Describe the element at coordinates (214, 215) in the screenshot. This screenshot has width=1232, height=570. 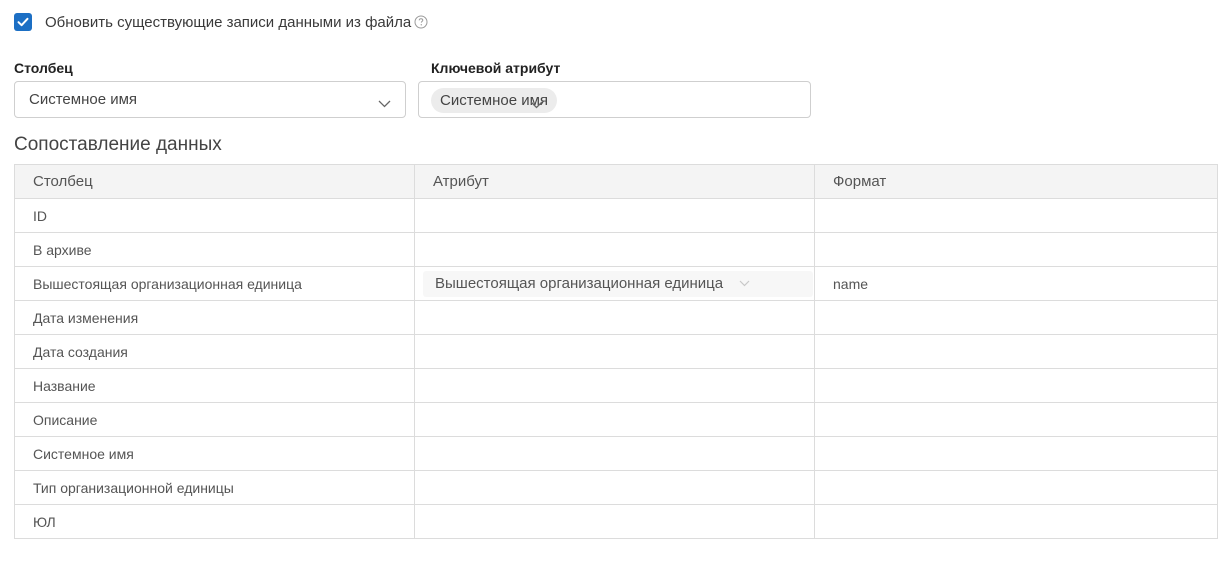
I see `row-column-cell: ID` at that location.